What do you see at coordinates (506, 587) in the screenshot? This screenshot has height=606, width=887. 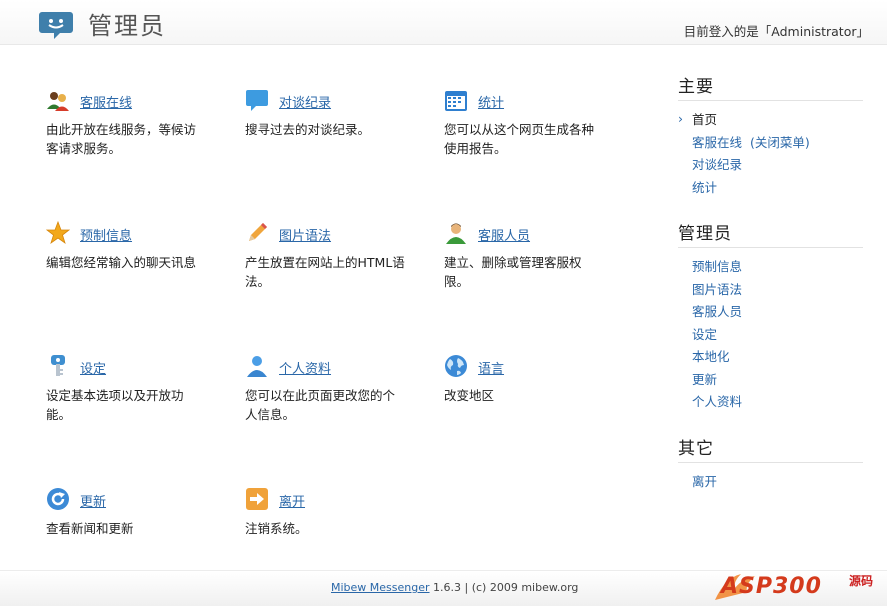 I see `footer-version: 1.6.3 | (c) 2009 mibew.org` at bounding box center [506, 587].